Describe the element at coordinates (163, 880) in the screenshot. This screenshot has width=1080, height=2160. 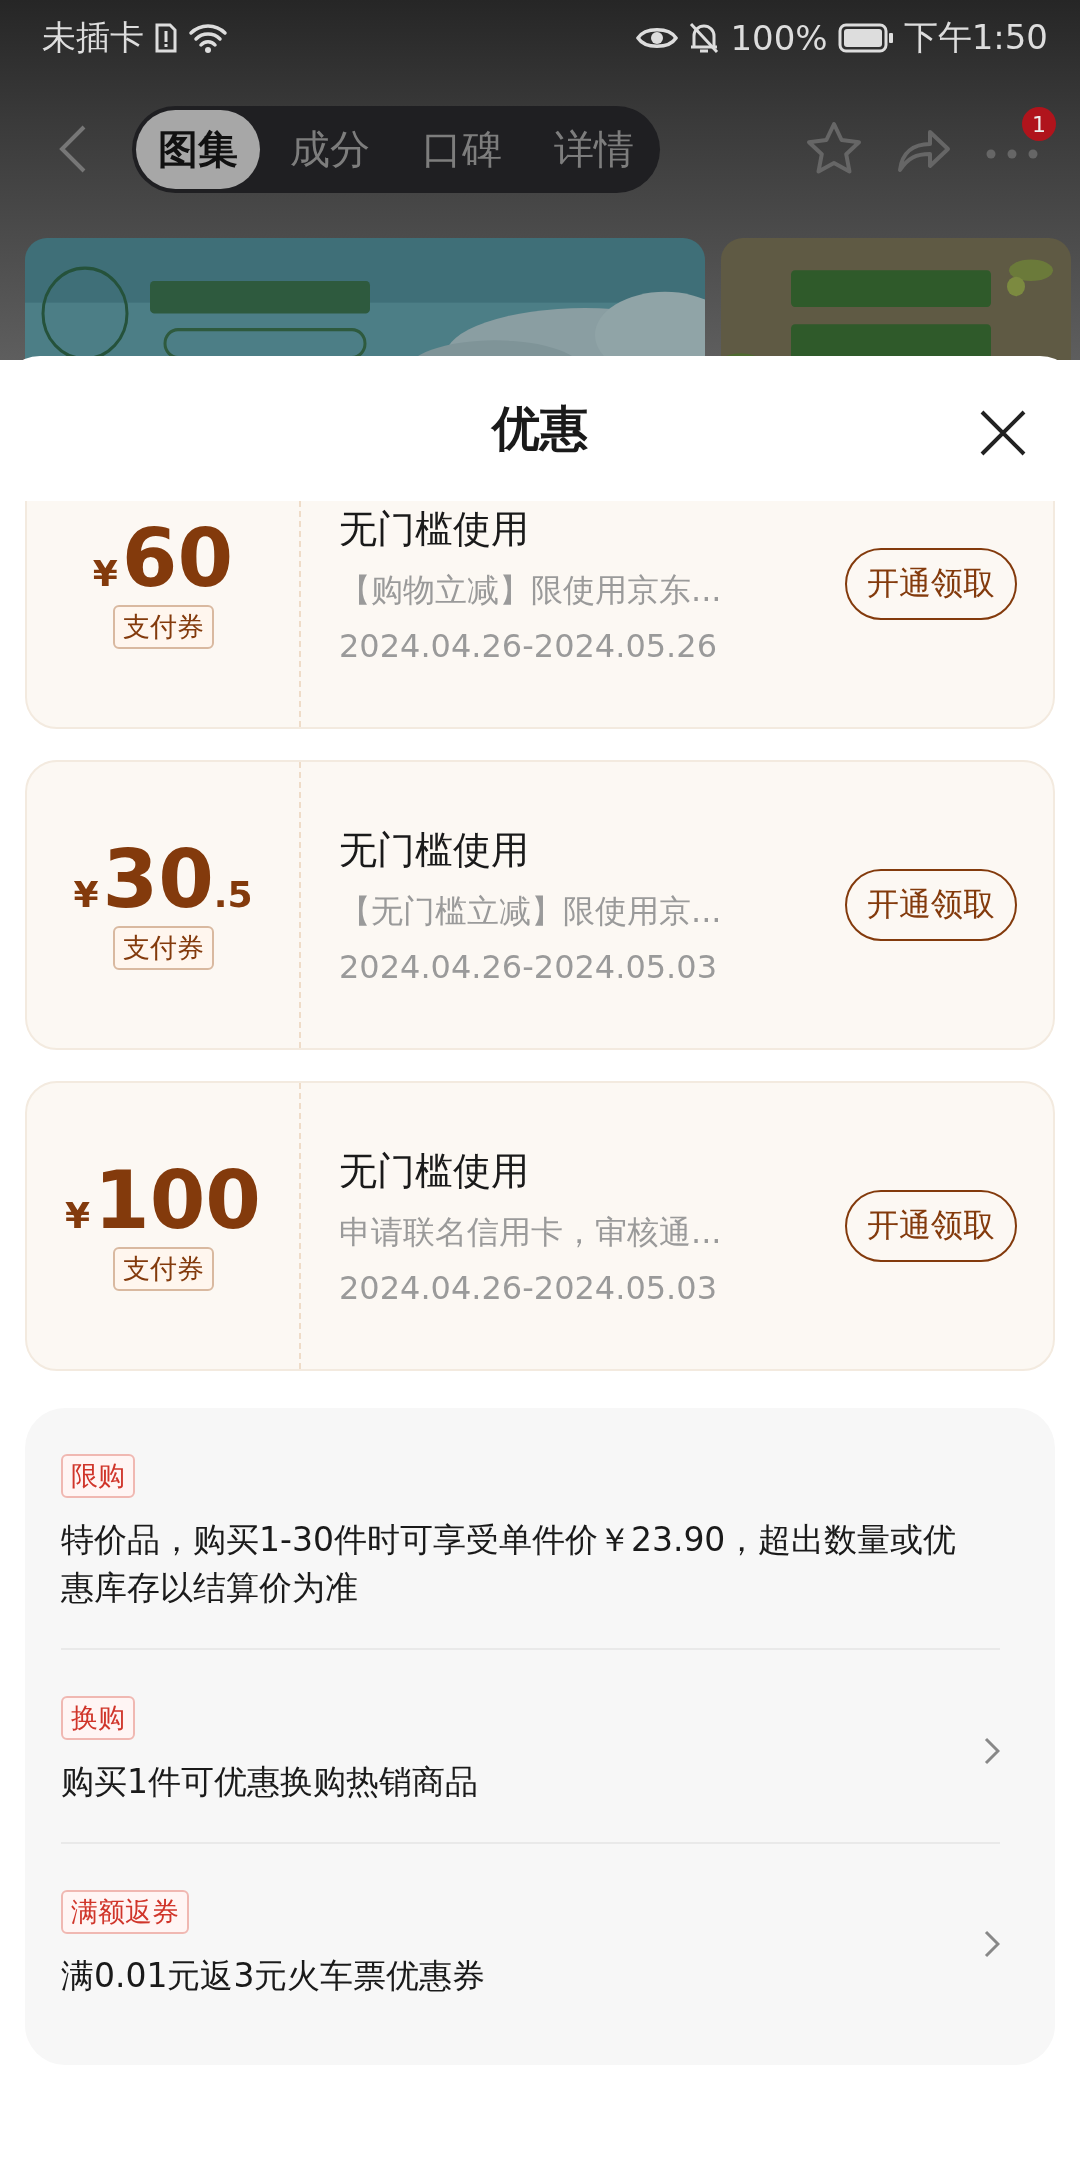
I see `coupon-amount: ¥30.5` at that location.